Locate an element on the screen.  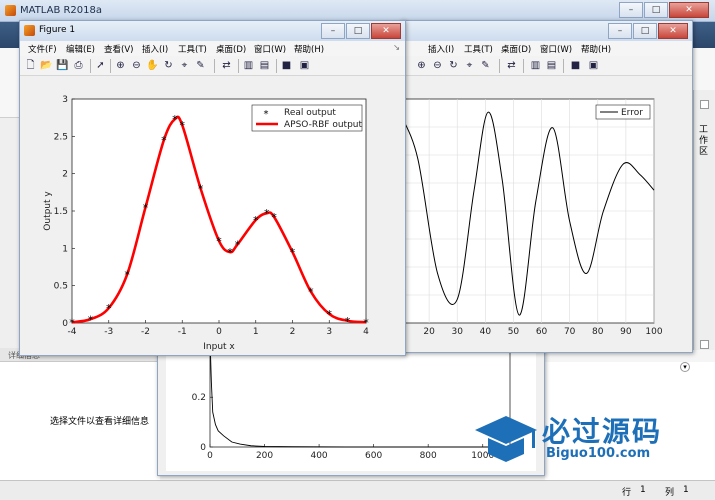
menu-edit: 编辑(E) is located at coordinates (80, 49).